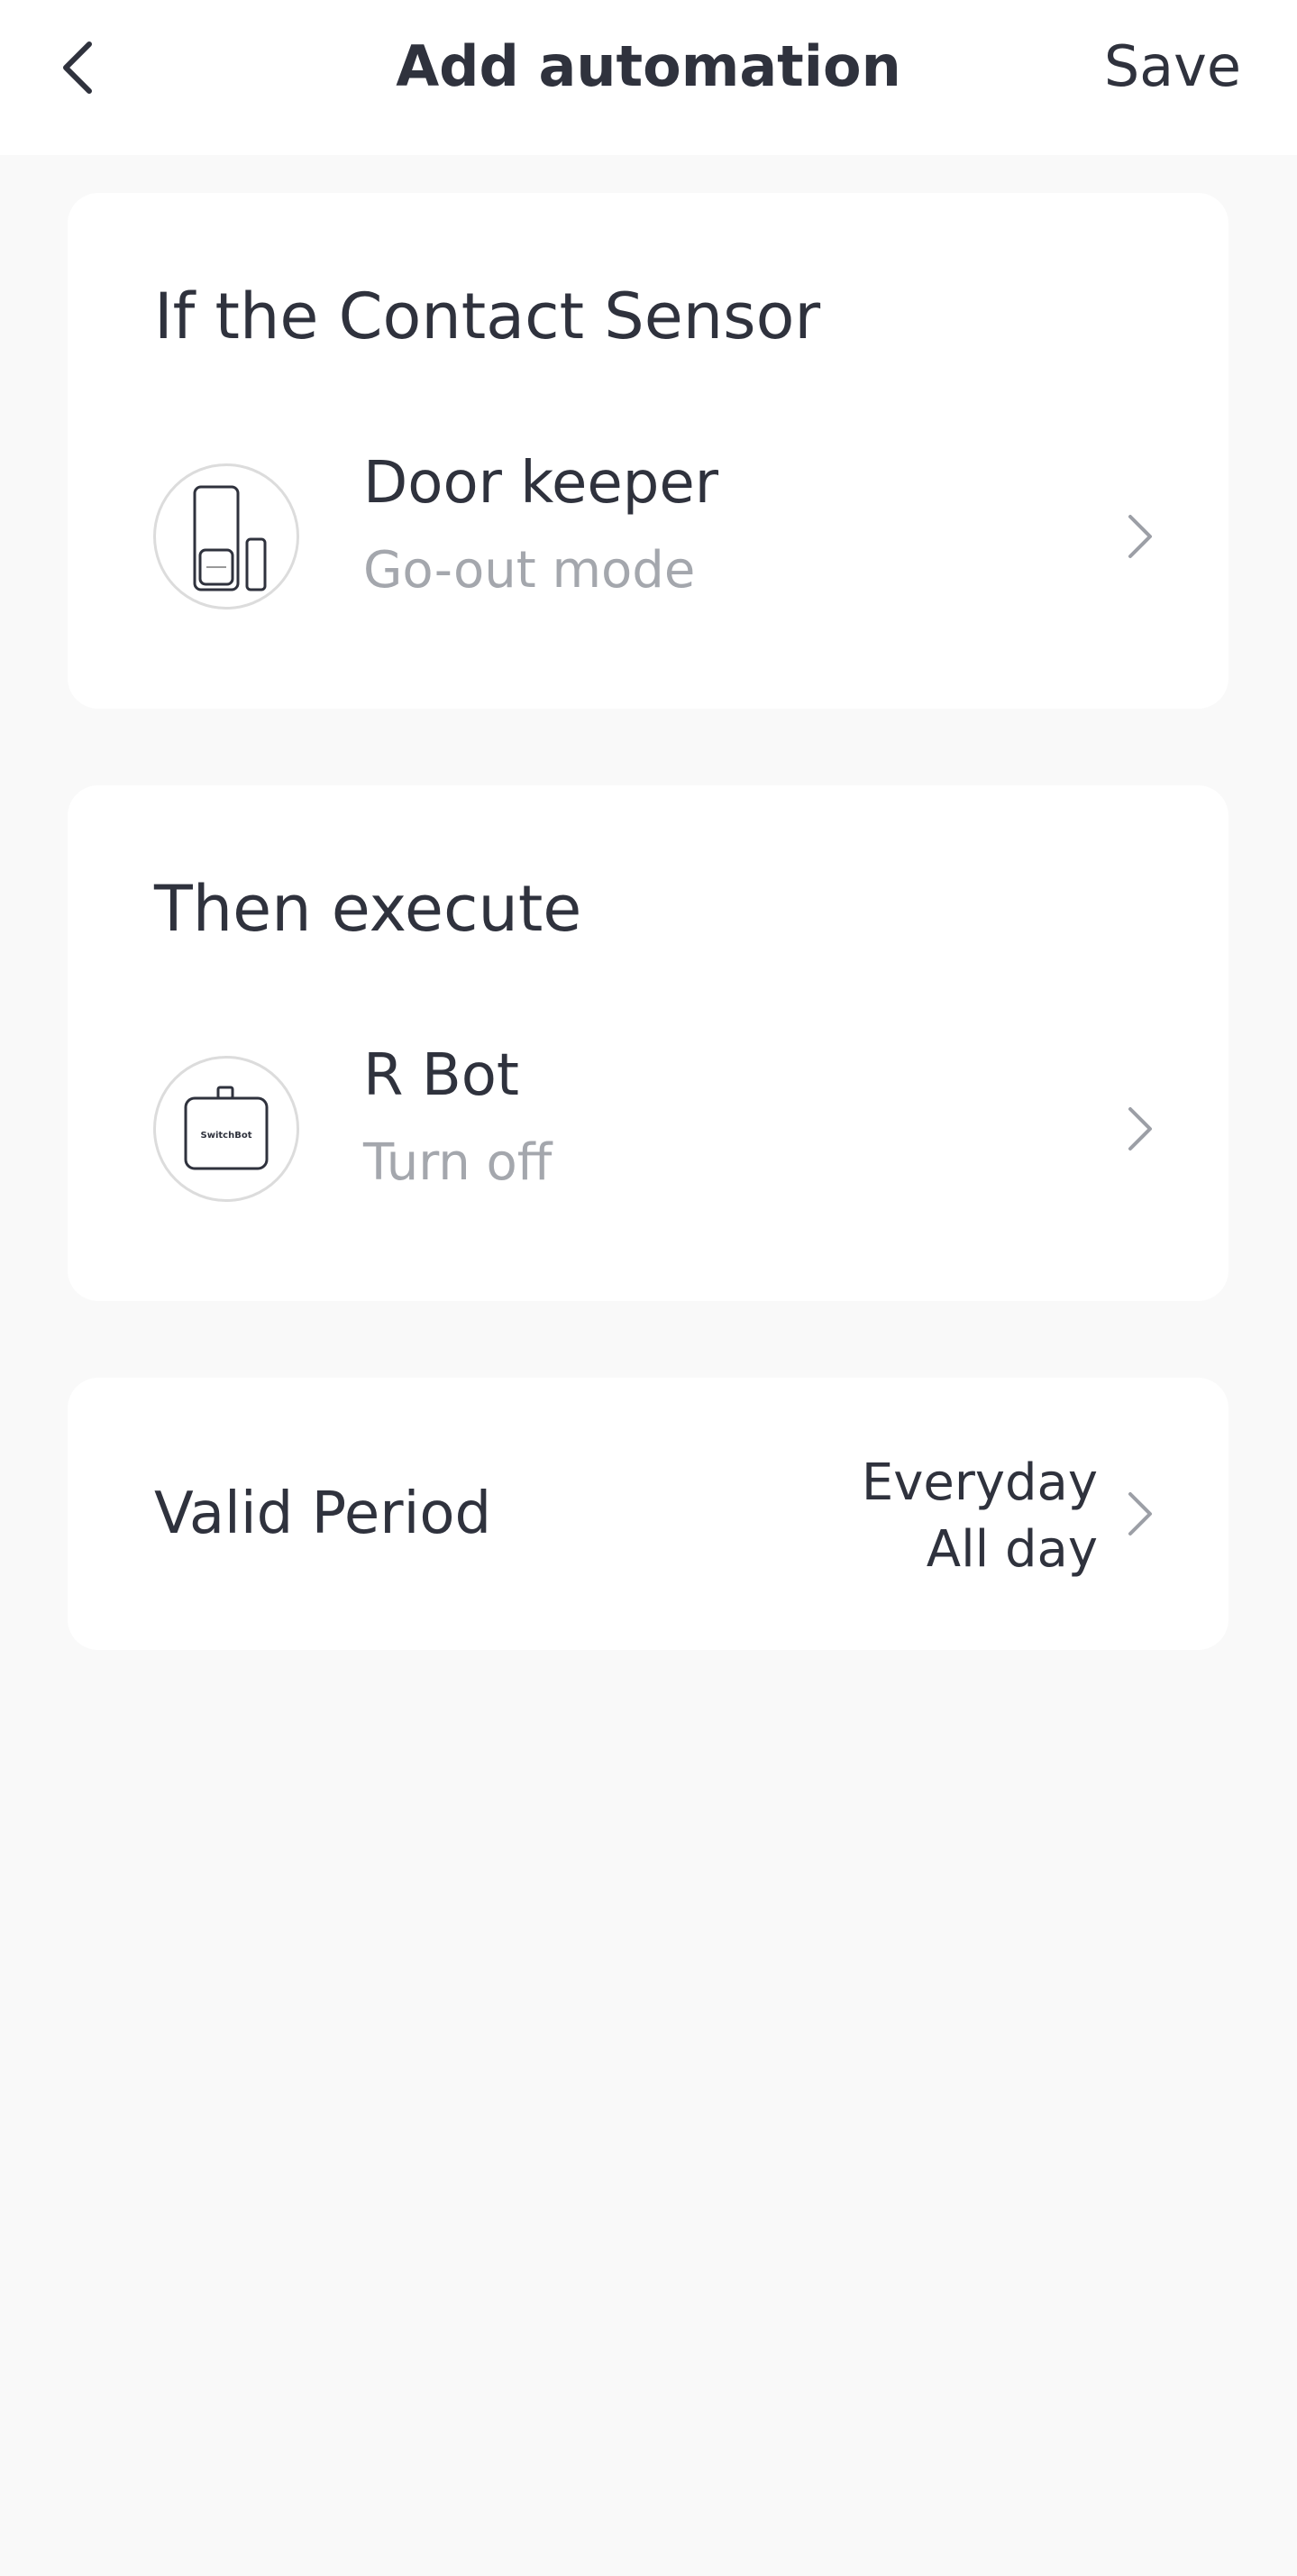 This screenshot has width=1297, height=2576. I want to click on action-device-name: R Bot, so click(441, 1075).